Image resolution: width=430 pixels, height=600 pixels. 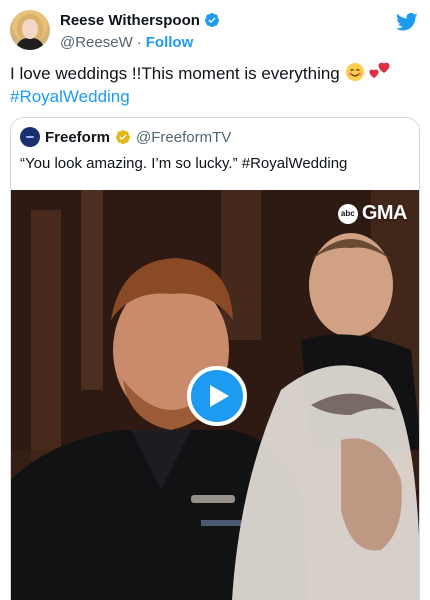 I want to click on quoted-display-name: Freeform, so click(x=77, y=137).